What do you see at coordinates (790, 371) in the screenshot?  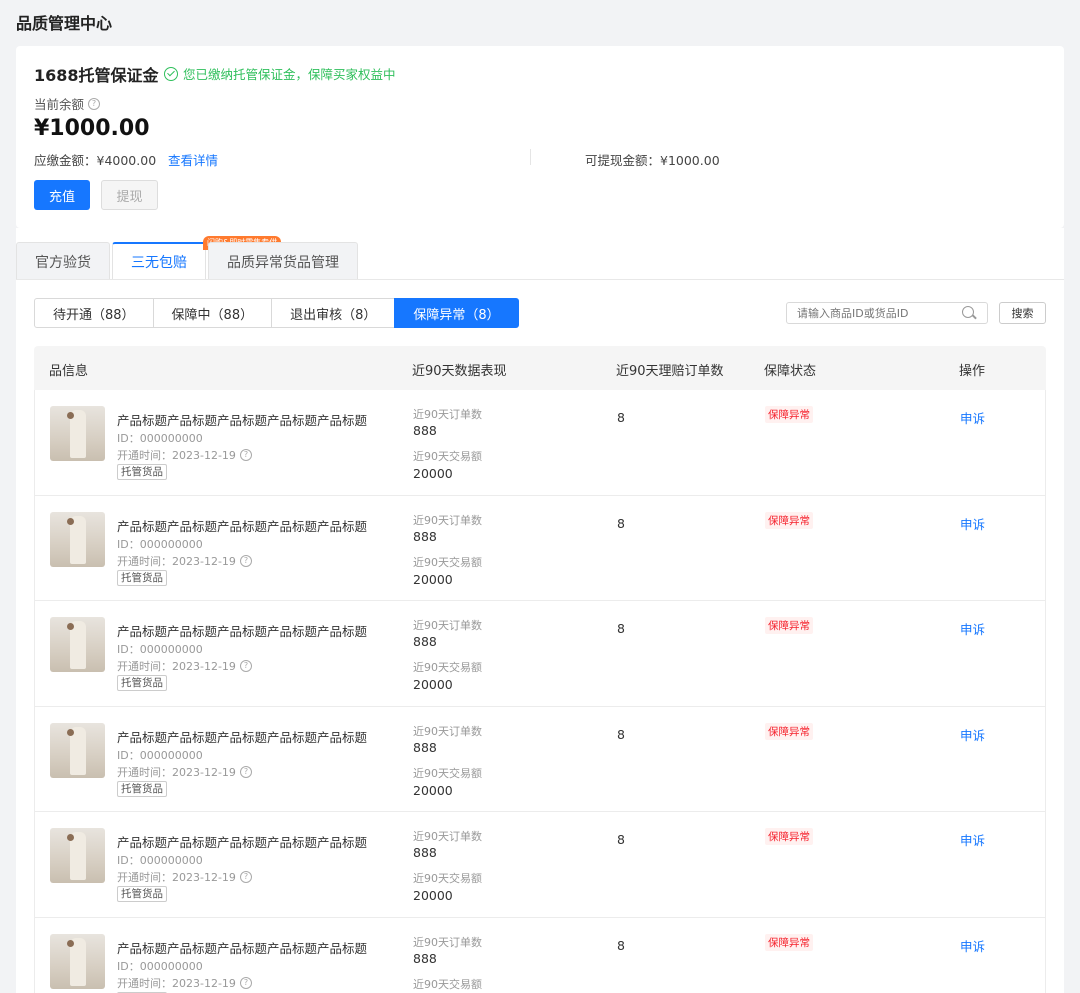 I see `header-status: 保障状态` at bounding box center [790, 371].